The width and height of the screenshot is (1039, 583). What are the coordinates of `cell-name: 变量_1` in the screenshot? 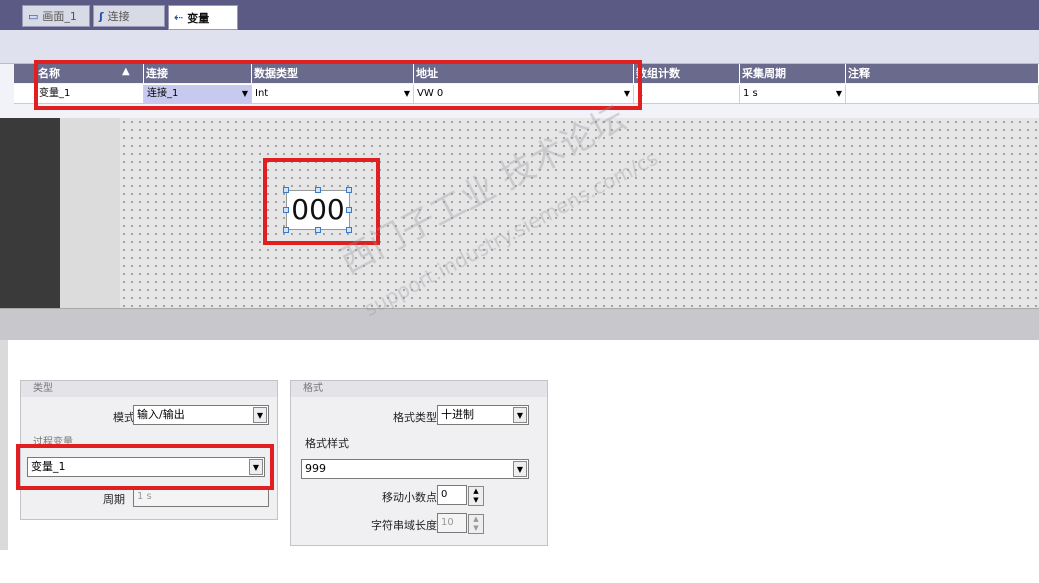 It's located at (90, 94).